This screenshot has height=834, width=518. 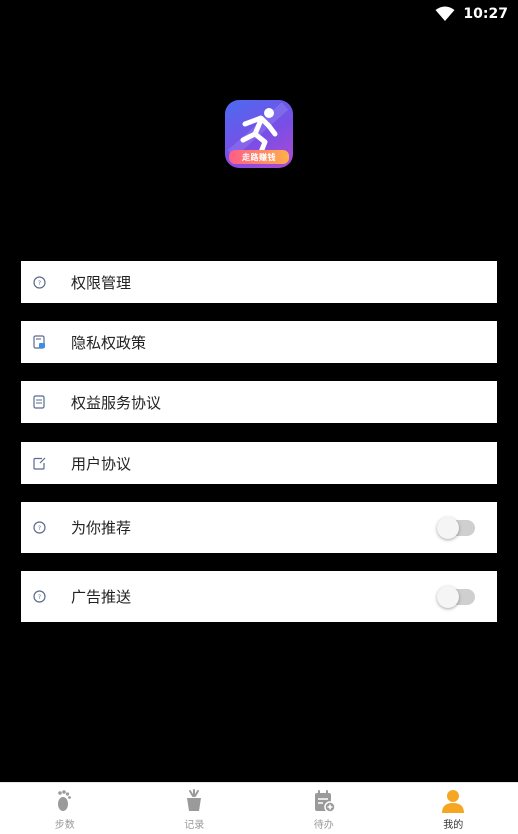 What do you see at coordinates (259, 342) in the screenshot?
I see `menu-item-privacy-policy: 隐私权政策` at bounding box center [259, 342].